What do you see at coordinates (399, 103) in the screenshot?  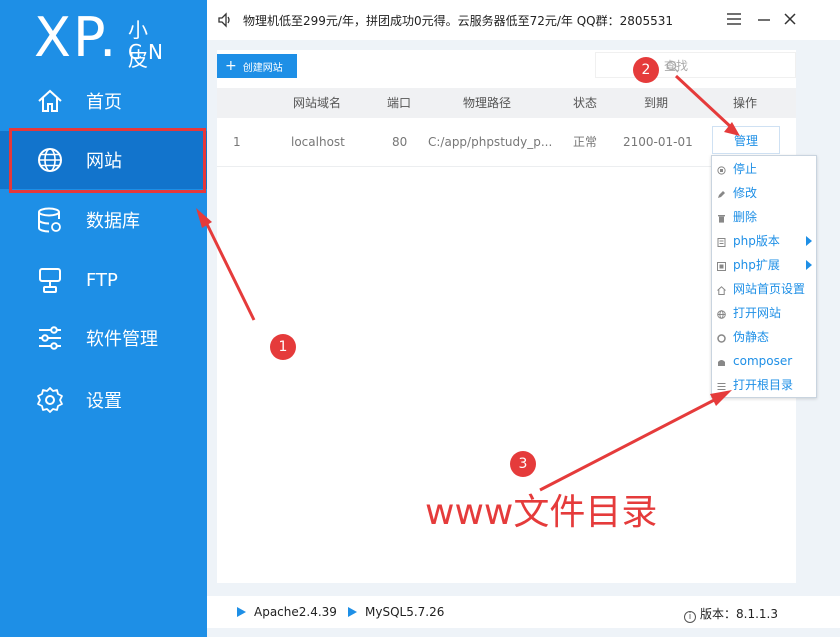 I see `column-header: 端口` at bounding box center [399, 103].